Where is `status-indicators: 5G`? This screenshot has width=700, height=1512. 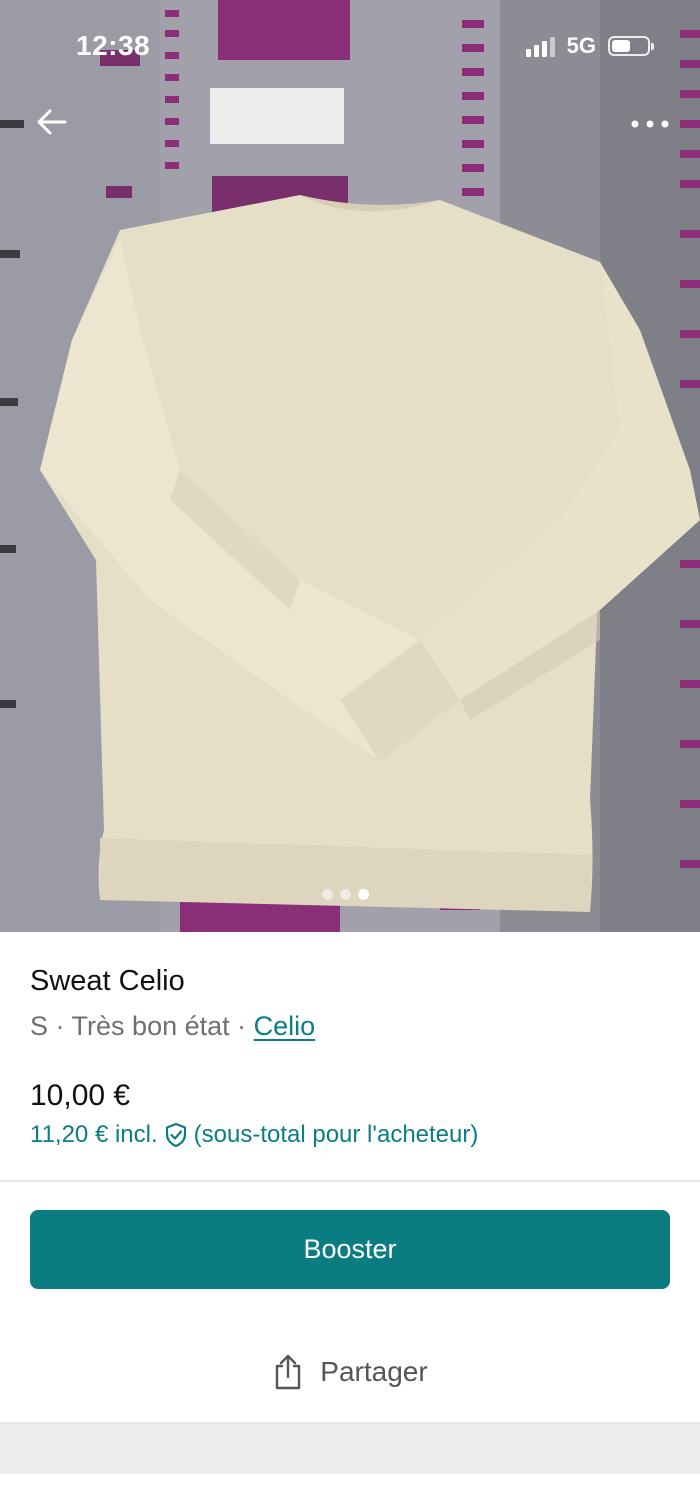
status-indicators: 5G is located at coordinates (589, 46).